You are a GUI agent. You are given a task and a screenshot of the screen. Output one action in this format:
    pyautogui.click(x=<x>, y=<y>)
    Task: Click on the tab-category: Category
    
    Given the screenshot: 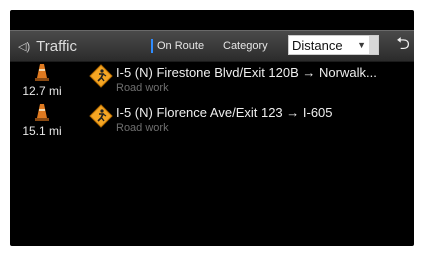 What is the action you would take?
    pyautogui.click(x=245, y=46)
    